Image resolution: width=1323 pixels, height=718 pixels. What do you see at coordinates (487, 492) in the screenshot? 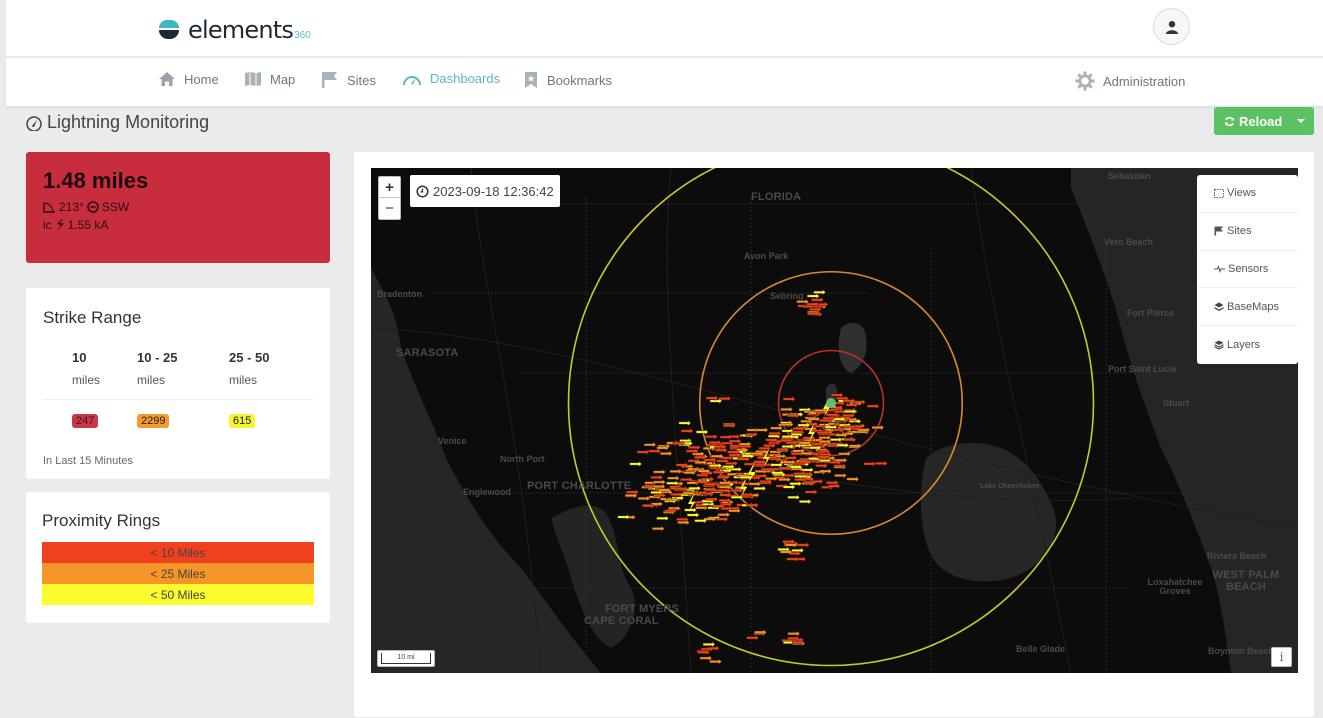
I see `map-place-label: Englewood` at bounding box center [487, 492].